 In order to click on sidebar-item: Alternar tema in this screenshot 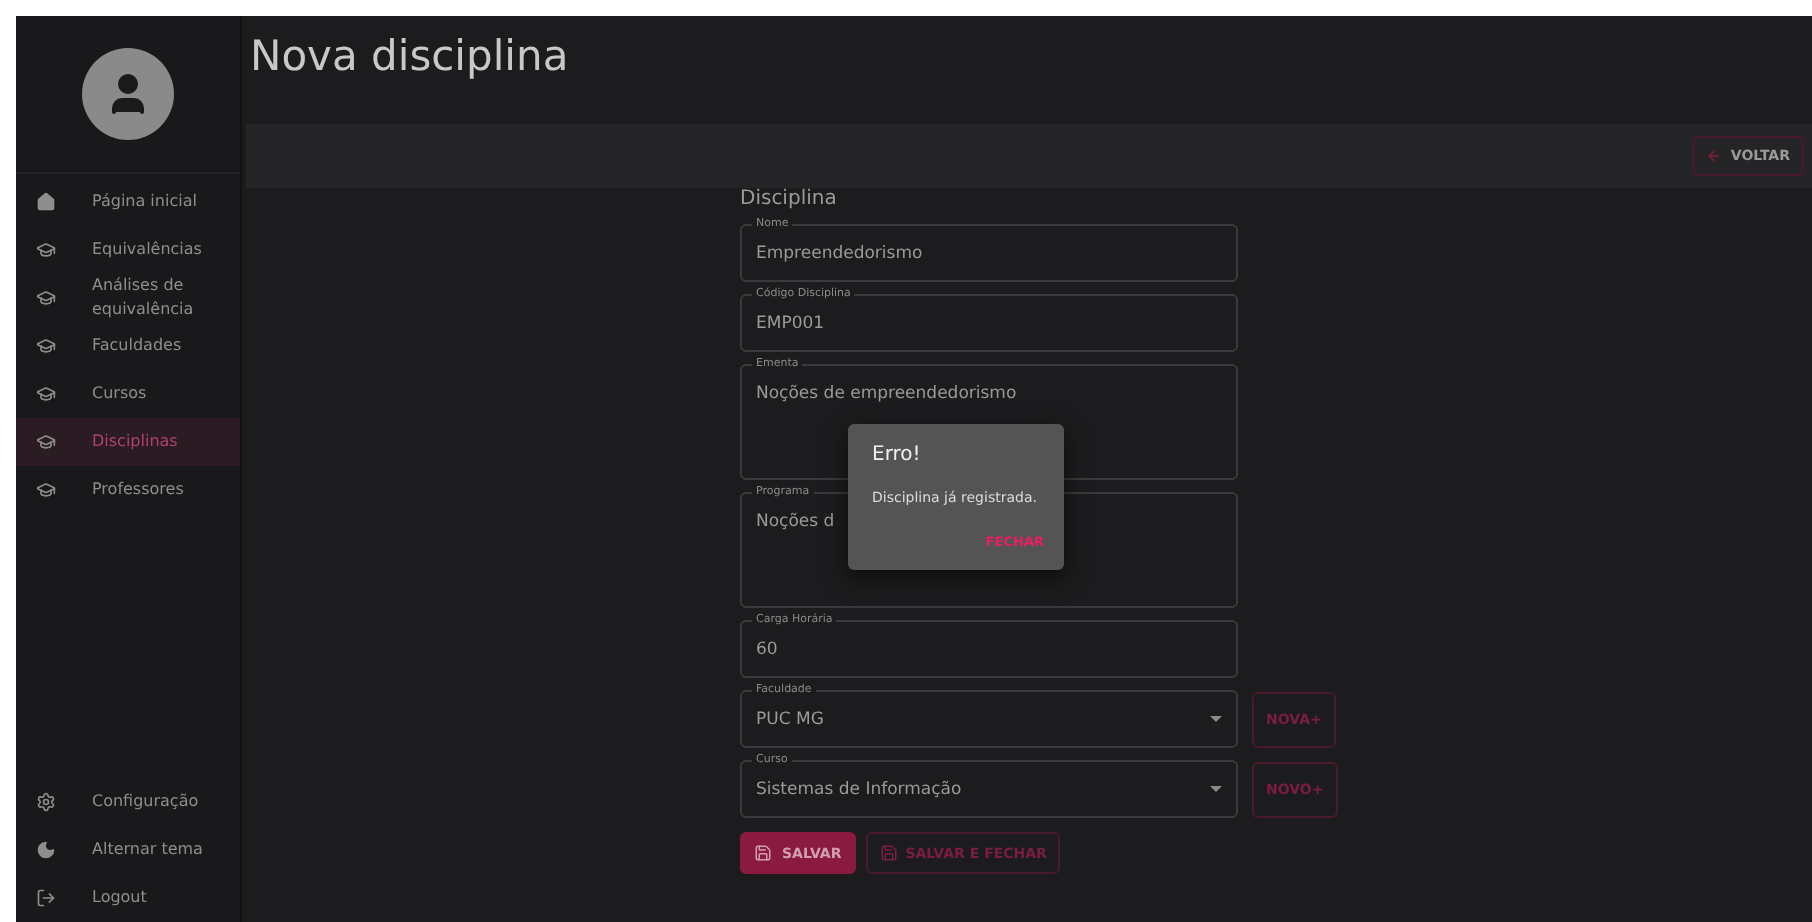, I will do `click(128, 850)`.